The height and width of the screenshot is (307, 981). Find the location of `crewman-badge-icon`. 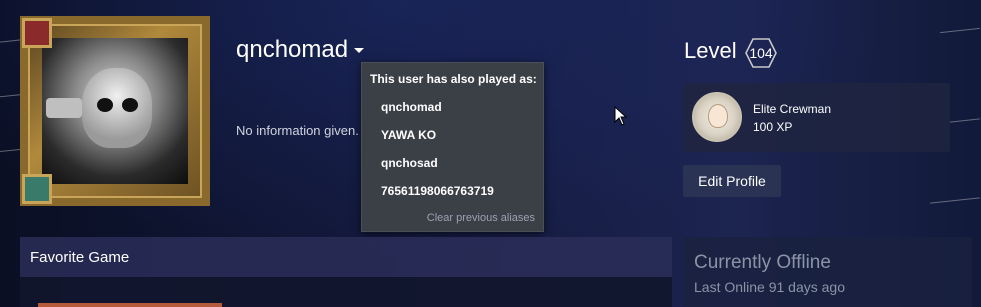

crewman-badge-icon is located at coordinates (717, 117).